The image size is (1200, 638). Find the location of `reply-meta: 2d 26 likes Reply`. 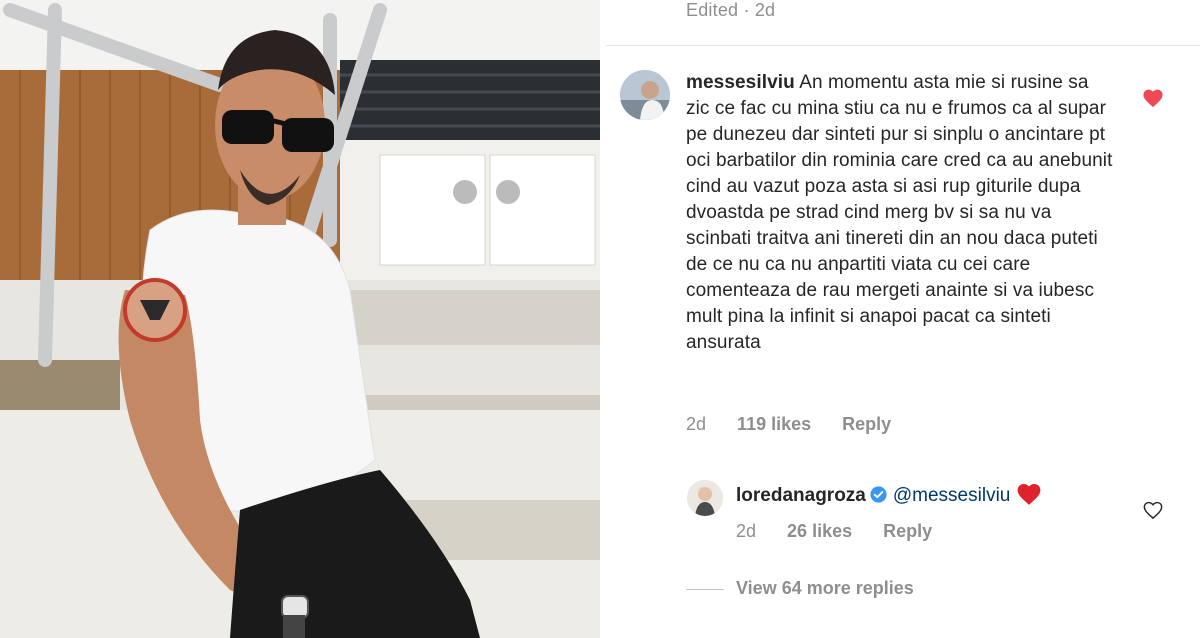

reply-meta: 2d 26 likes Reply is located at coordinates (847, 531).